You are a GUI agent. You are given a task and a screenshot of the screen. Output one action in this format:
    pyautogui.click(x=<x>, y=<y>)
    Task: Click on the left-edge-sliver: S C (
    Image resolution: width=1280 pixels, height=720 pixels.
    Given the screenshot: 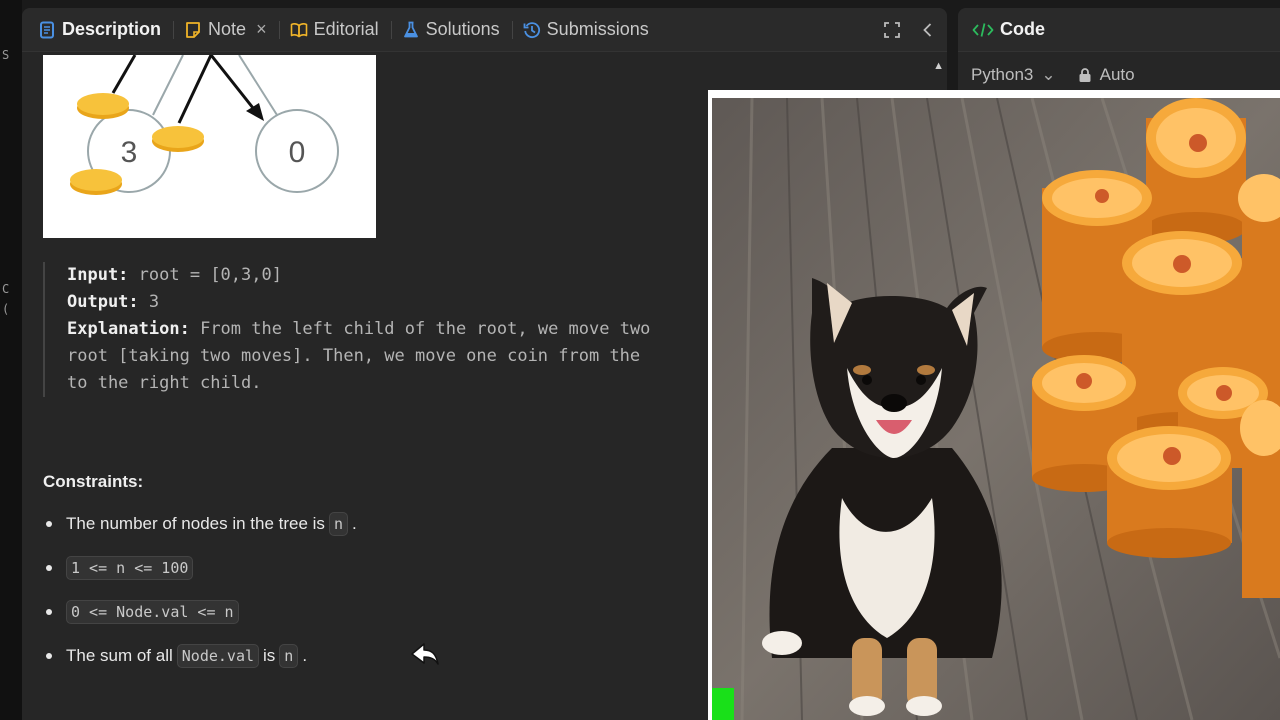 What is the action you would take?
    pyautogui.click(x=11, y=360)
    